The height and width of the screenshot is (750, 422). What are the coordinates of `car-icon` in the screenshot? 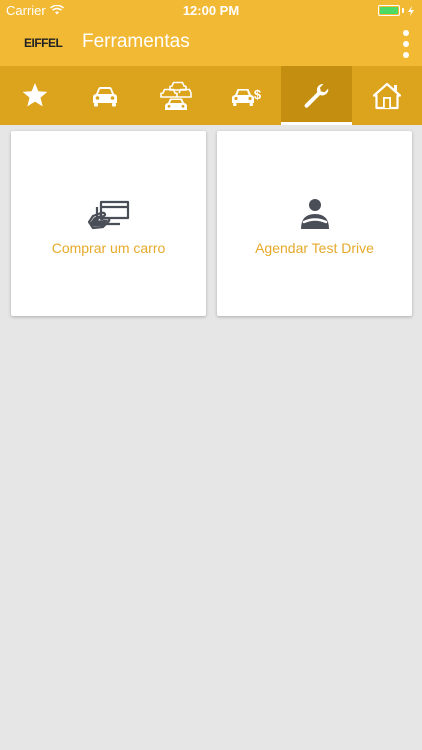 It's located at (105, 96).